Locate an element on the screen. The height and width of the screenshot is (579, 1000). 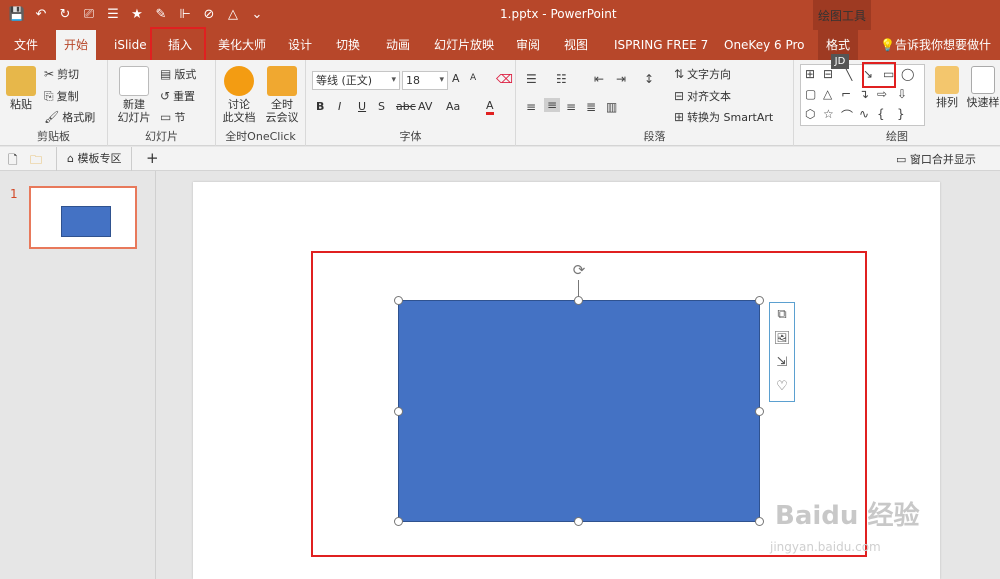
text-box-icon: ⊞ is located at coordinates (810, 74).